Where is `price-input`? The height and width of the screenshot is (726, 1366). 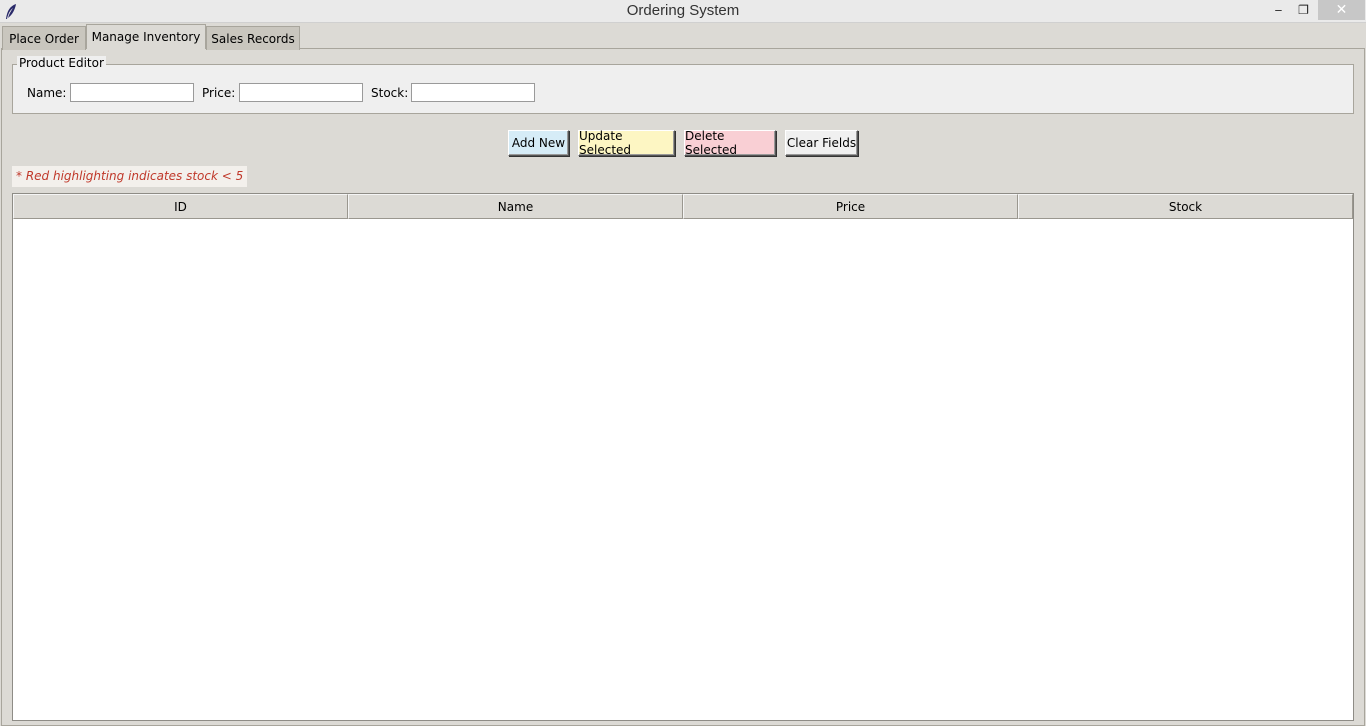
price-input is located at coordinates (301, 92).